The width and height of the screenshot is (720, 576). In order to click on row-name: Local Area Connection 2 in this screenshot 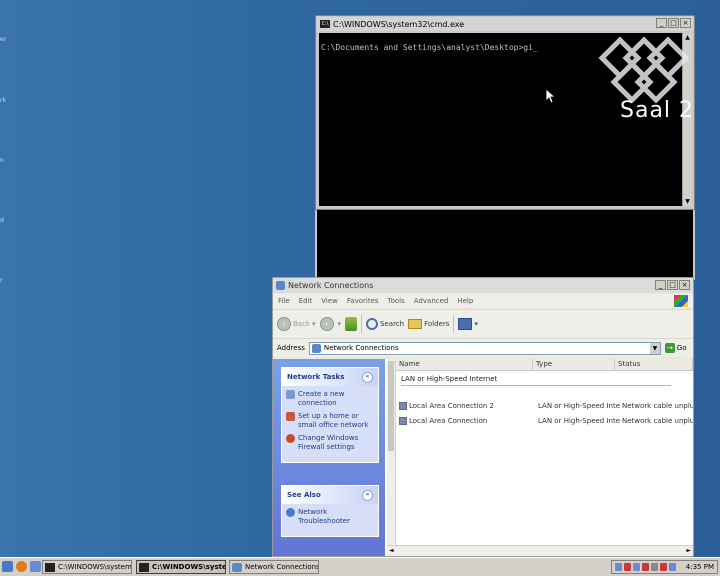, I will do `click(451, 406)`.